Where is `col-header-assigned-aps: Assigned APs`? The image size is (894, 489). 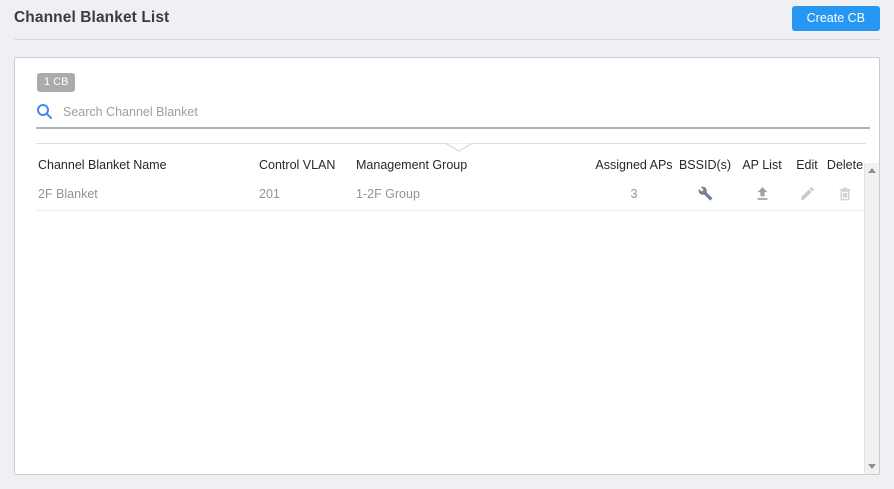 col-header-assigned-aps: Assigned APs is located at coordinates (634, 164).